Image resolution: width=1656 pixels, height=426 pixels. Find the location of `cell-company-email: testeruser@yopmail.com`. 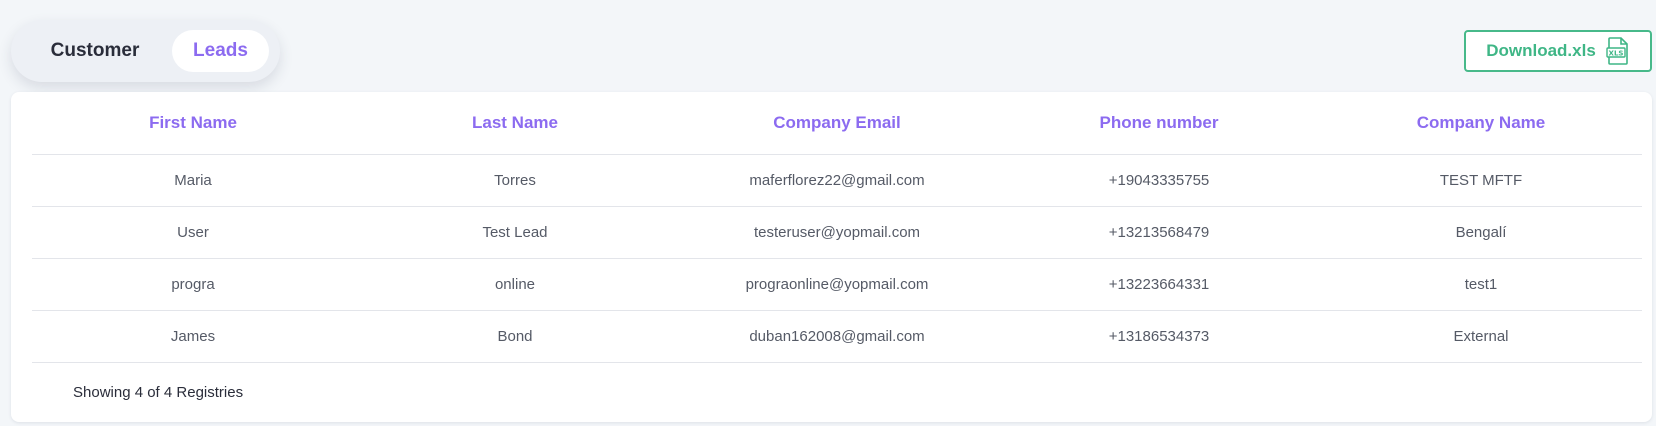

cell-company-email: testeruser@yopmail.com is located at coordinates (837, 232).